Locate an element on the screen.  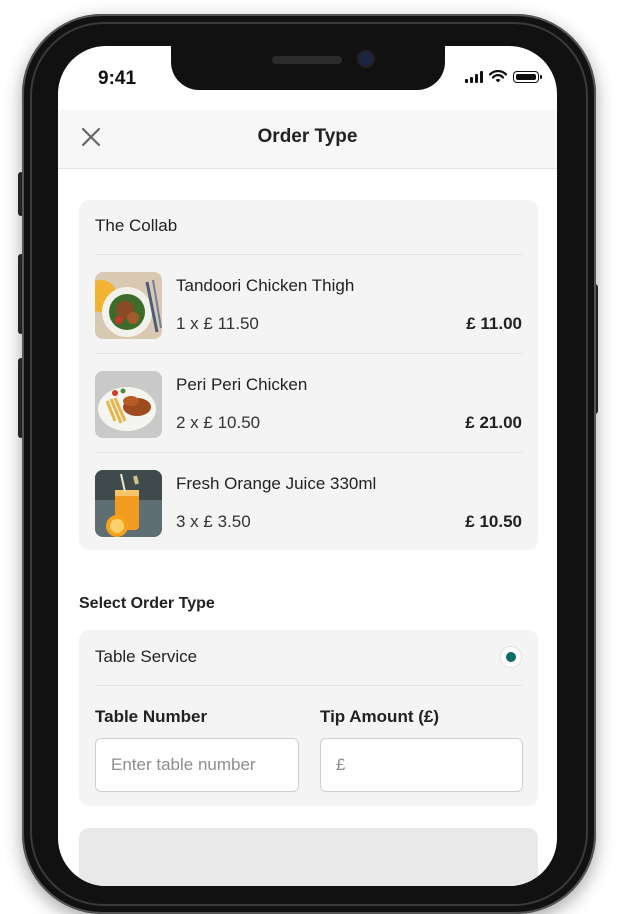
item-name: Peri Peri Chicken is located at coordinates (242, 384).